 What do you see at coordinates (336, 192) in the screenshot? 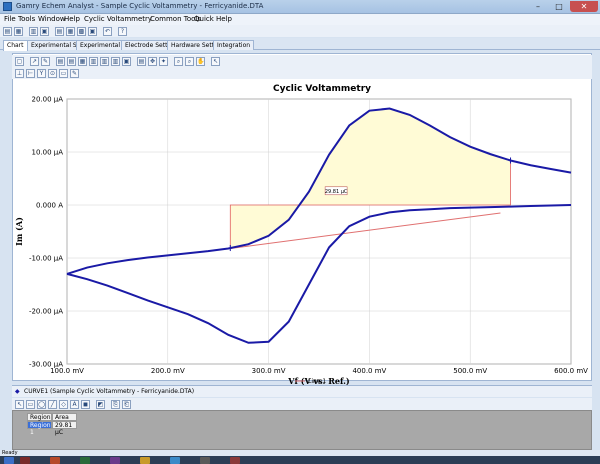
I see `area-label: 29.81 µC` at bounding box center [336, 192].